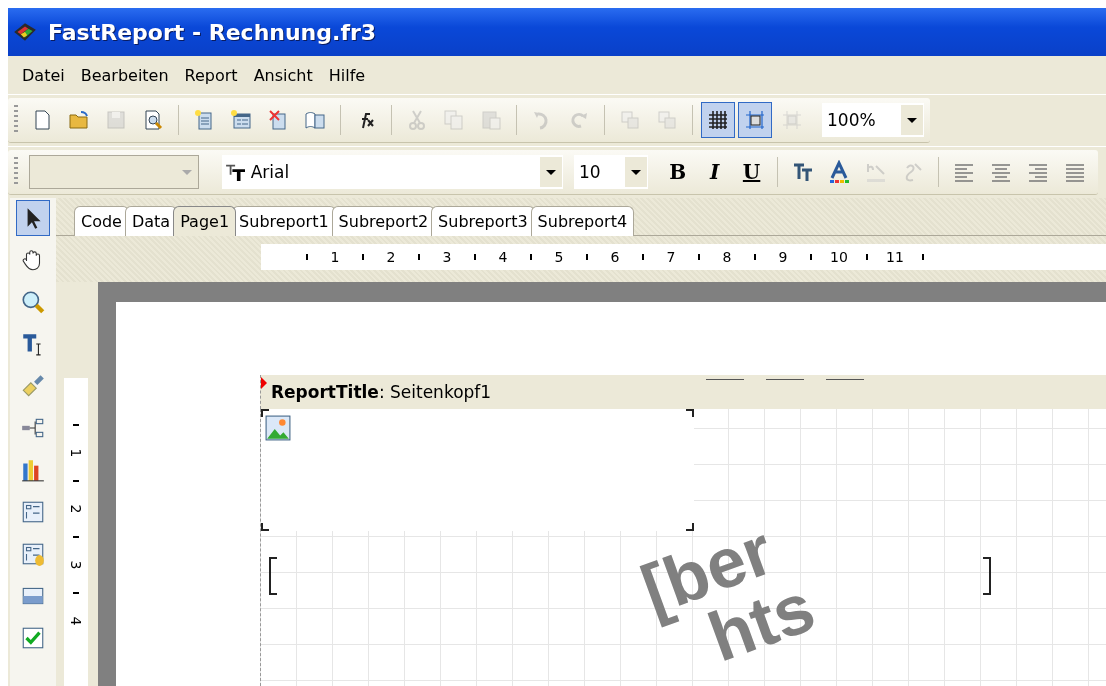 This screenshot has height=686, width=1106. I want to click on form-icon, so click(33, 512).